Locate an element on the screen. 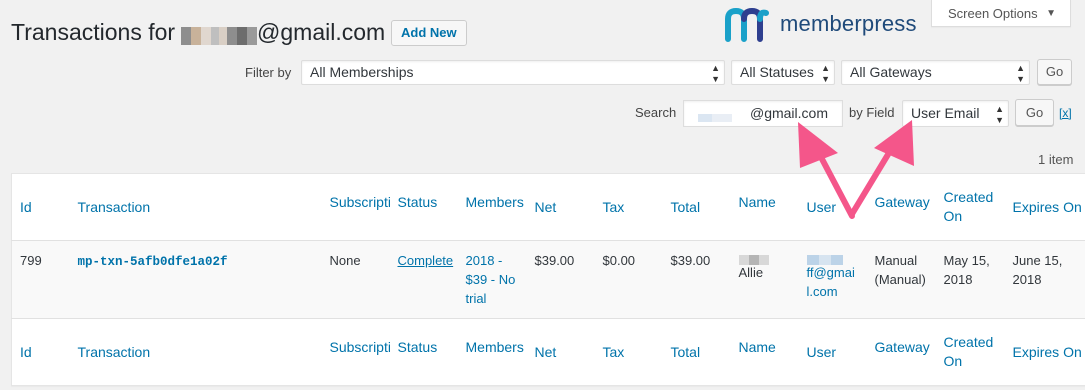  cell-user-link: ff@gmail.com is located at coordinates (831, 282).